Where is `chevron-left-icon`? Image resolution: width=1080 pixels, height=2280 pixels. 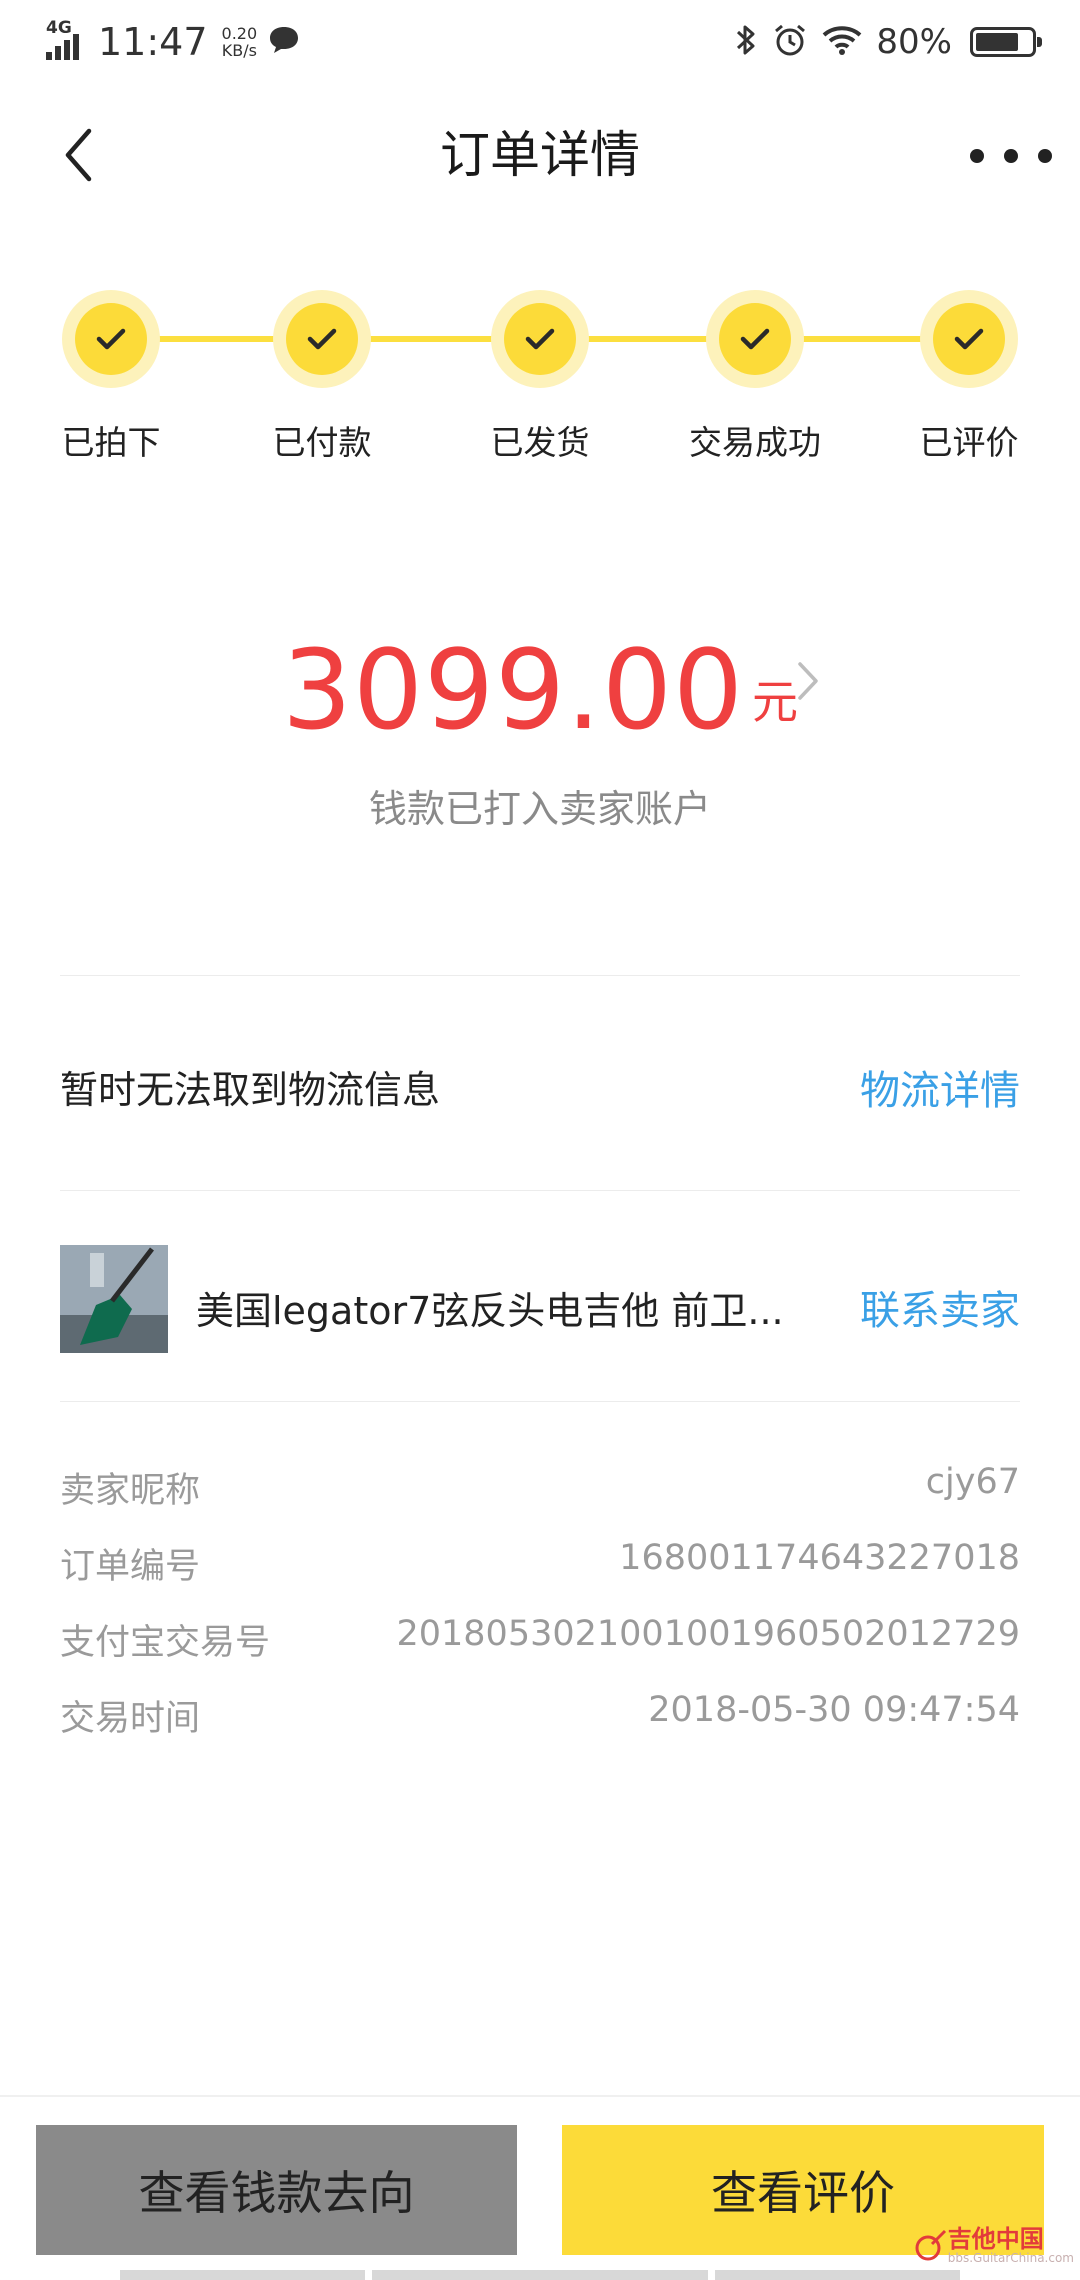 chevron-left-icon is located at coordinates (78, 155).